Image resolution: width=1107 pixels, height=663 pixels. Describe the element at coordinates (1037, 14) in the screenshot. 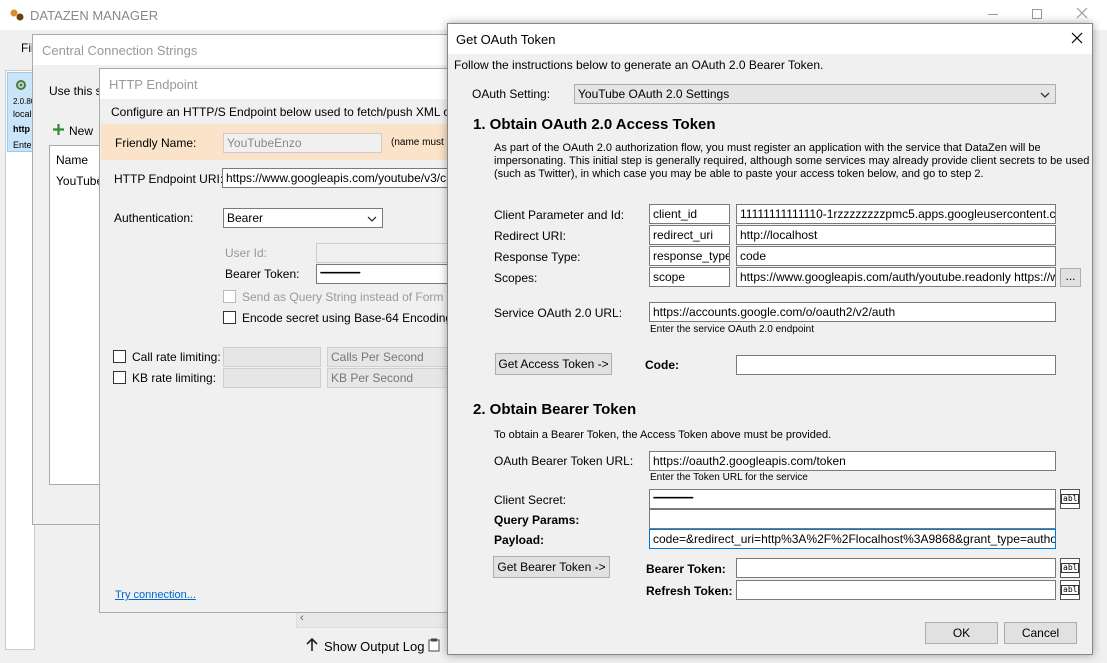

I see `maximize-icon` at that location.